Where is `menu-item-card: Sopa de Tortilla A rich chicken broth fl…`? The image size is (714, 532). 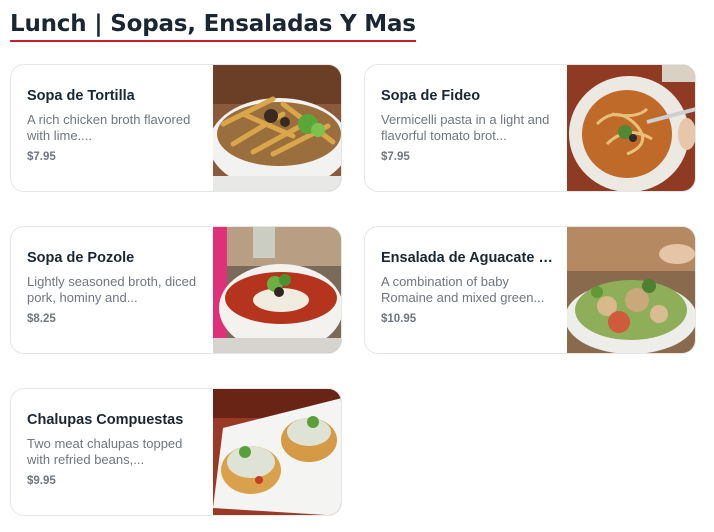
menu-item-card: Sopa de Tortilla A rich chicken broth fl… is located at coordinates (176, 128).